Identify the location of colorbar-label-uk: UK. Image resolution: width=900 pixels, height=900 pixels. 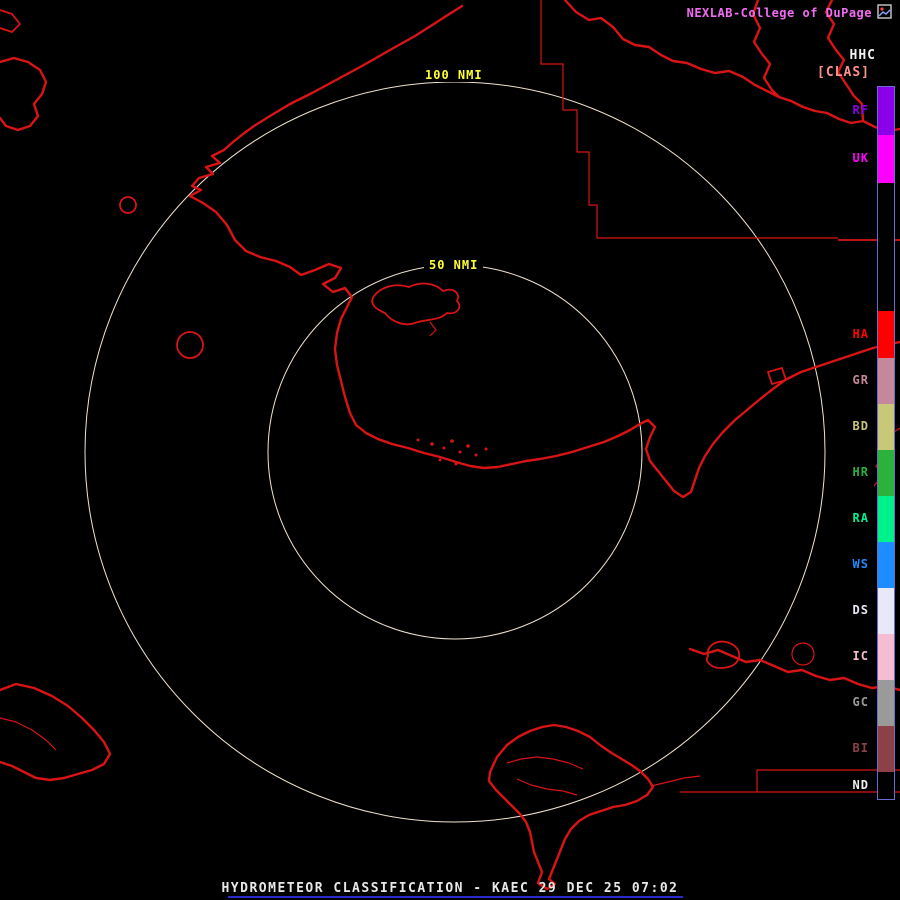
(860, 158).